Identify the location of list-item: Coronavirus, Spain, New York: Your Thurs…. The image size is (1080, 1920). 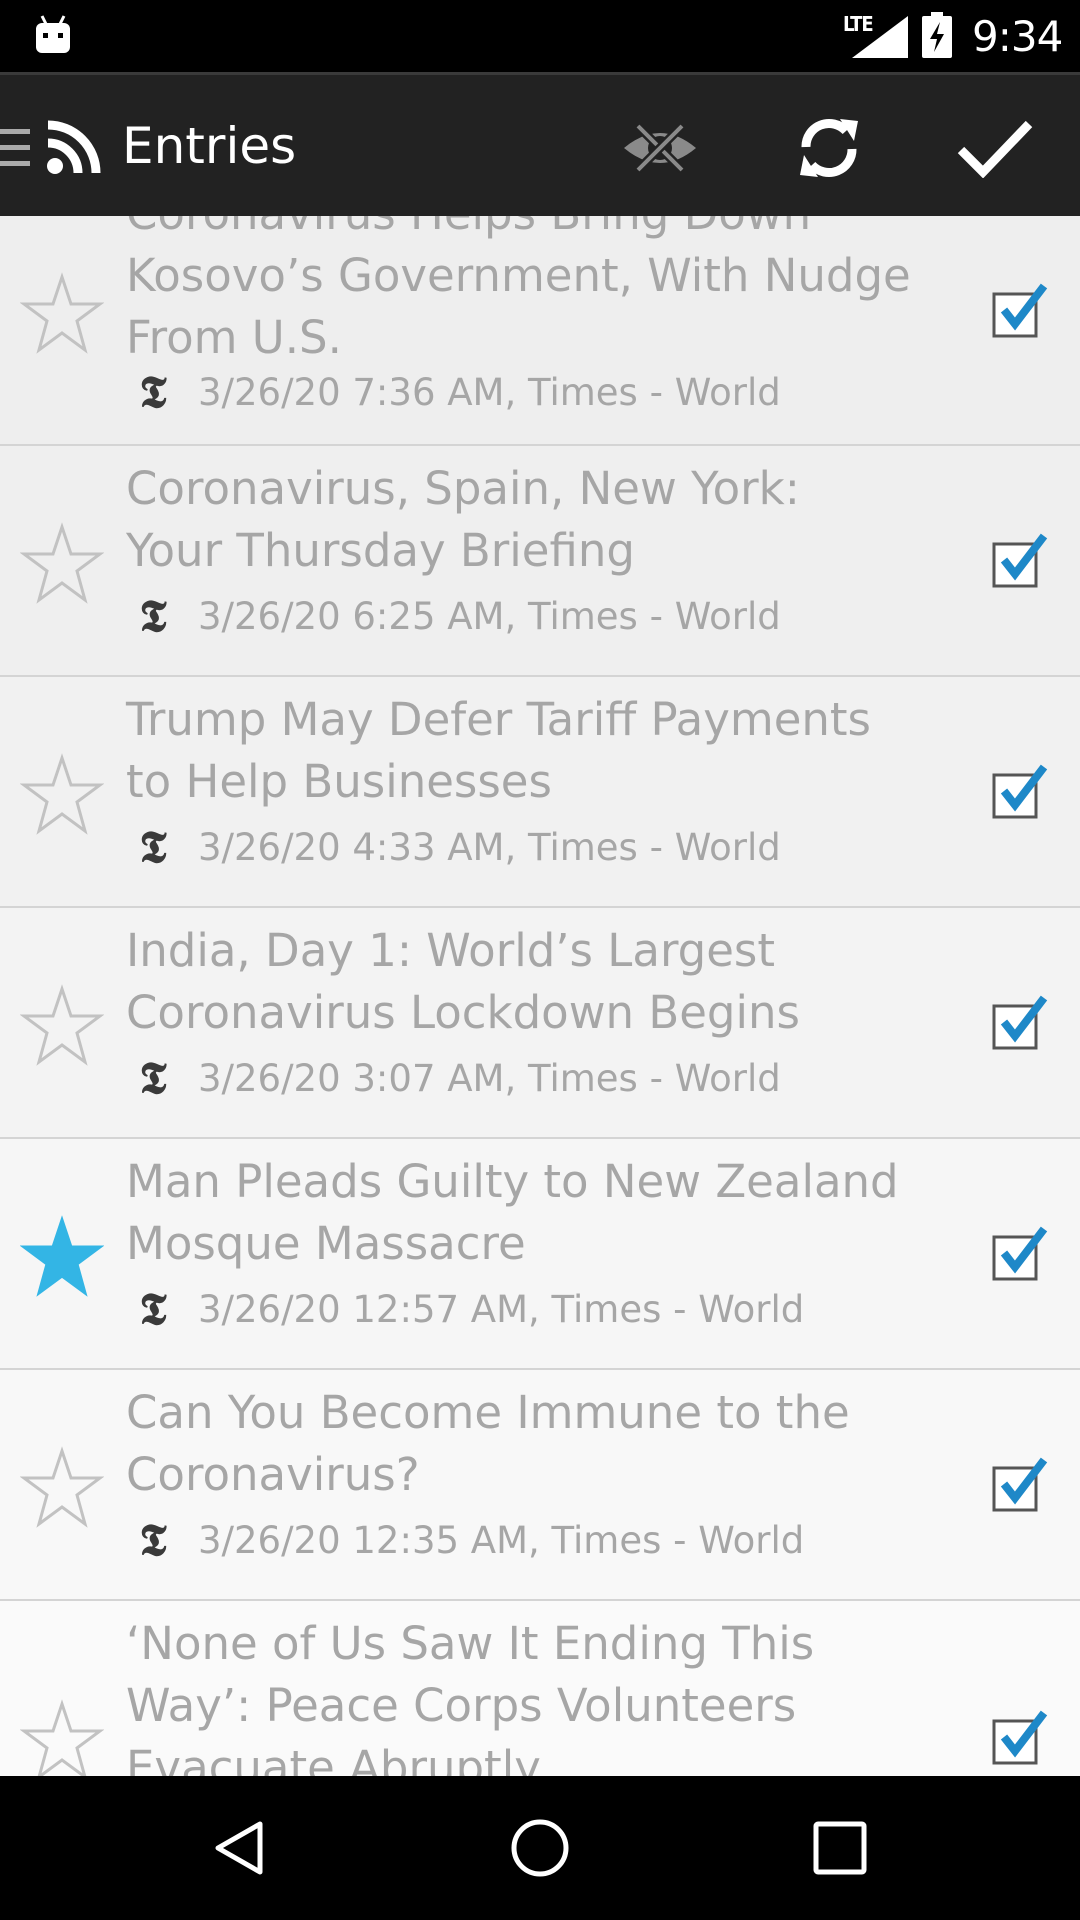
(540, 561).